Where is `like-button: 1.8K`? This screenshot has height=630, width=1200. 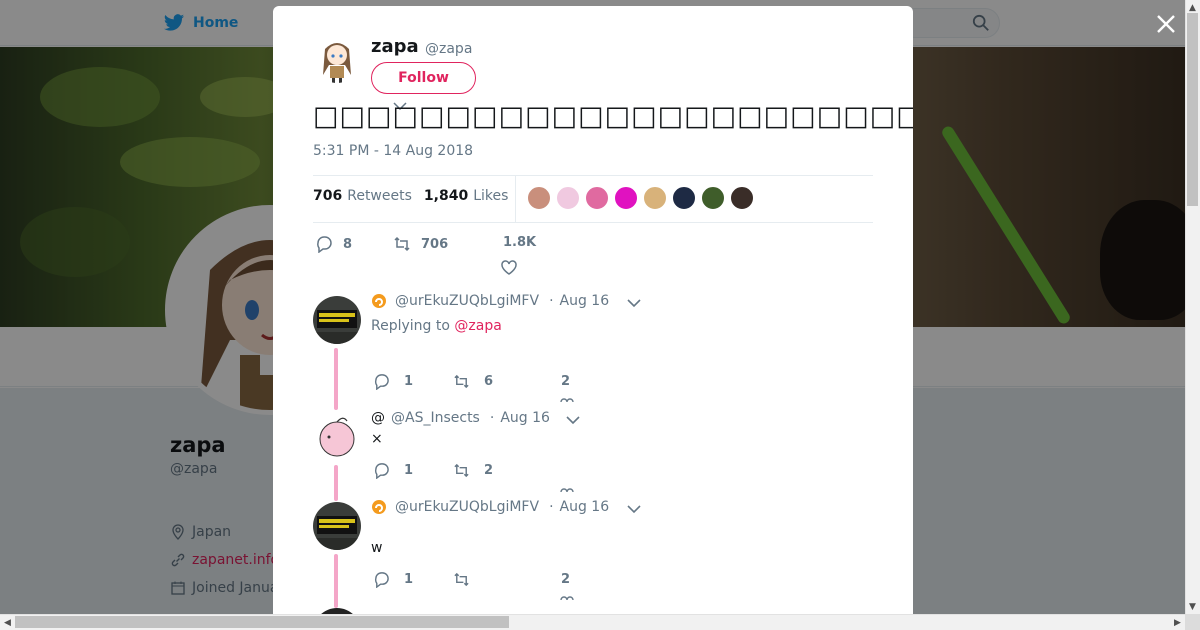 like-button: 1.8K is located at coordinates (519, 242).